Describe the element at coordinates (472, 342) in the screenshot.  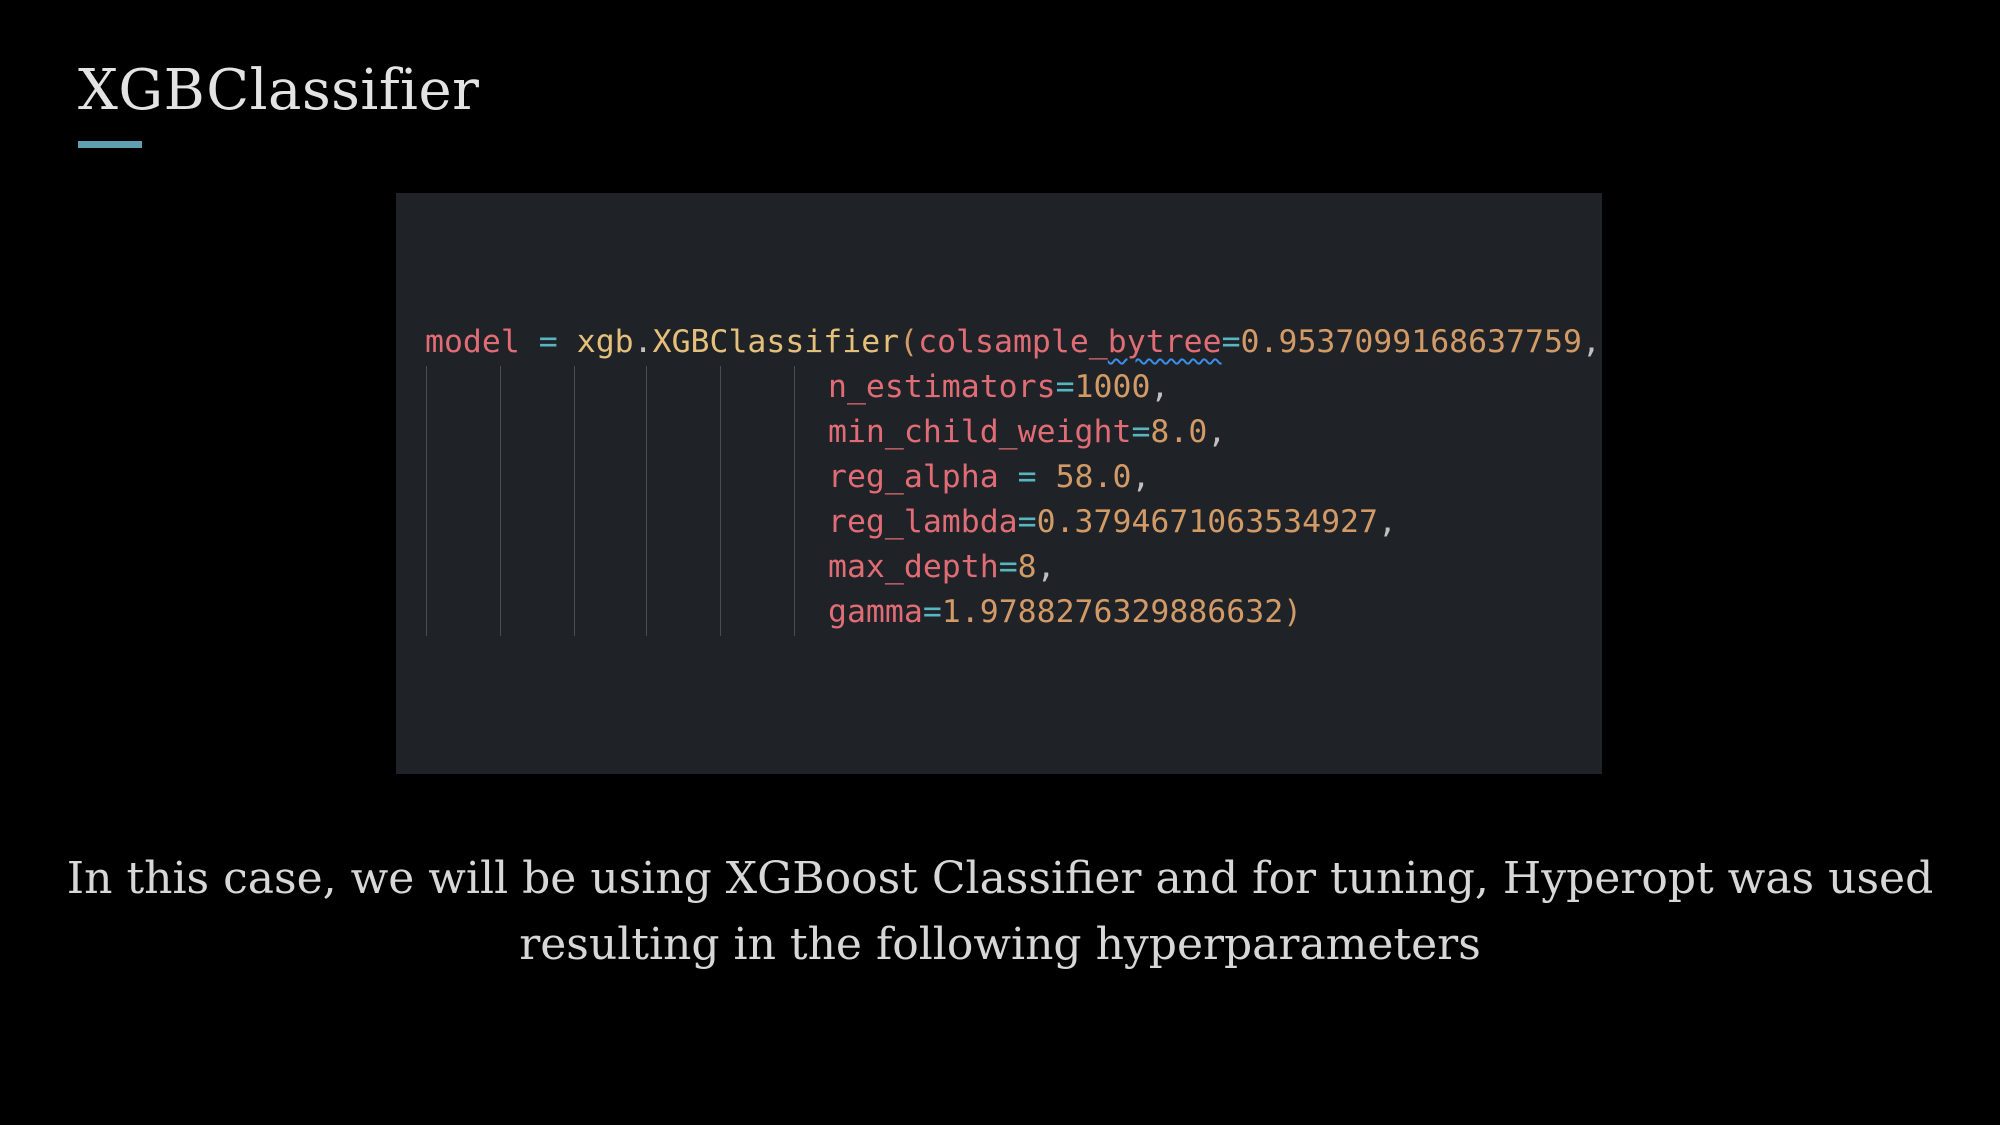
I see `code-token-variable: model` at that location.